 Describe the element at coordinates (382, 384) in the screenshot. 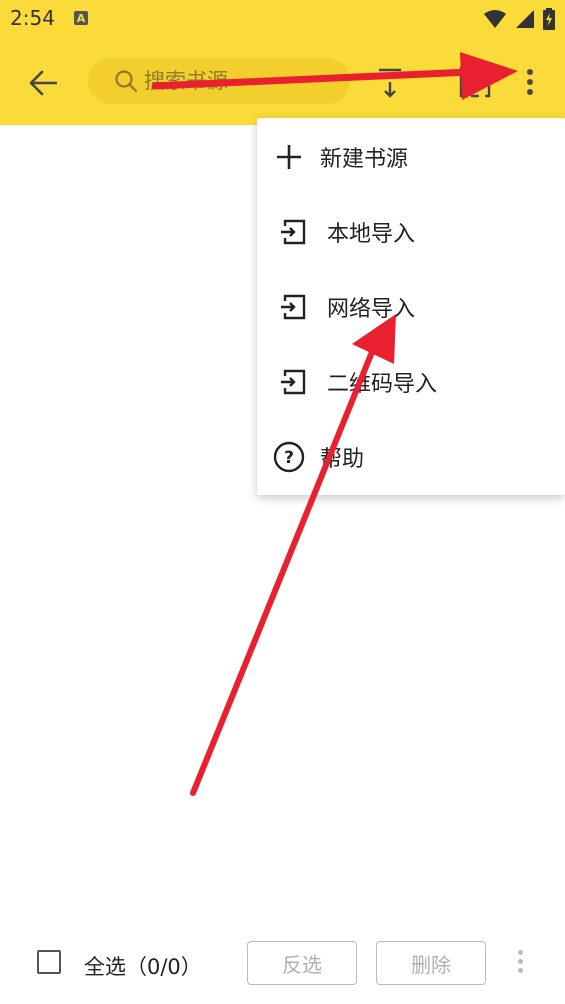

I see `menu-item-label: 二维码导入` at that location.